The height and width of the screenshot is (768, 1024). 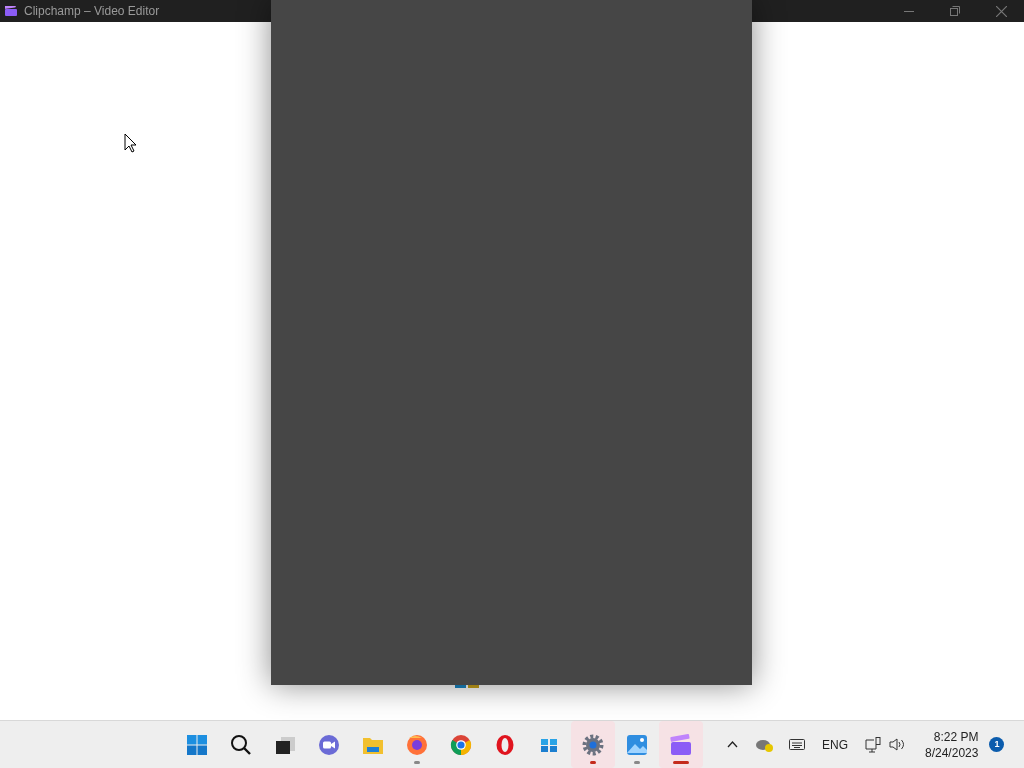 I want to click on settings-icon, so click(x=593, y=744).